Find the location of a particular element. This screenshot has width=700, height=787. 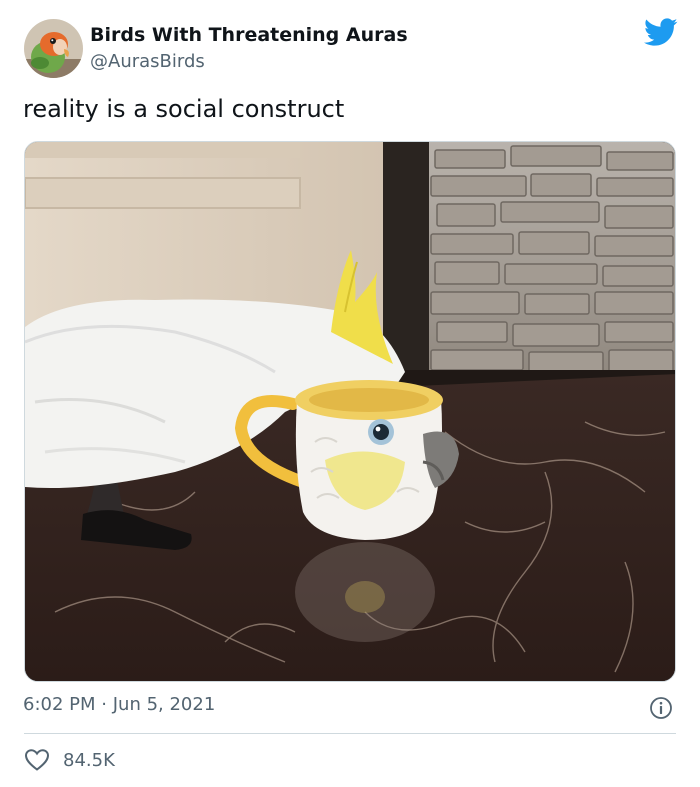

like-count: 84.5K is located at coordinates (89, 760).